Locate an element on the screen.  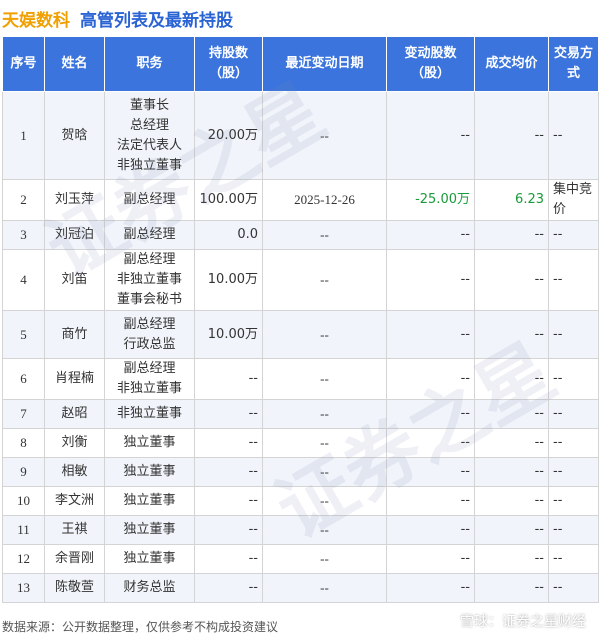
column-header-text: 变动股数 is located at coordinates (430, 53).